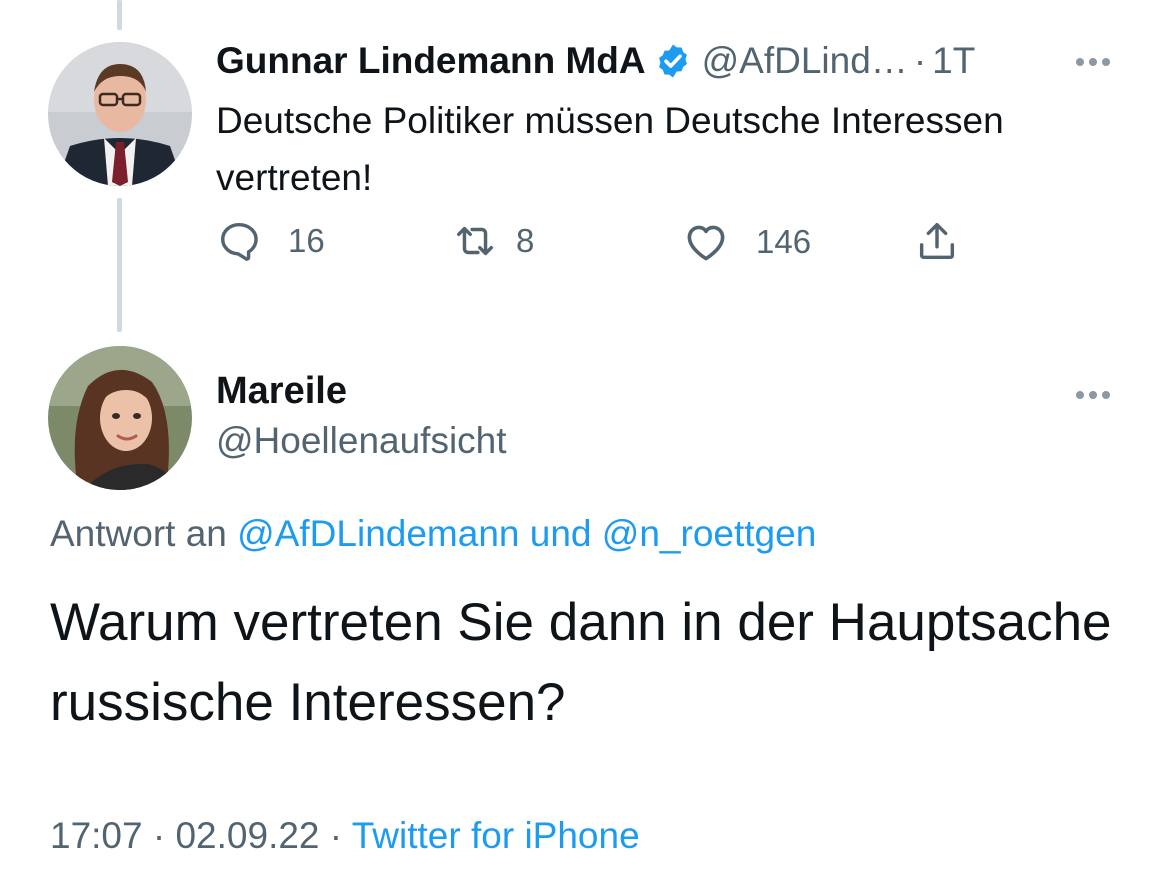  What do you see at coordinates (120, 418) in the screenshot?
I see `avatar-reply-author` at bounding box center [120, 418].